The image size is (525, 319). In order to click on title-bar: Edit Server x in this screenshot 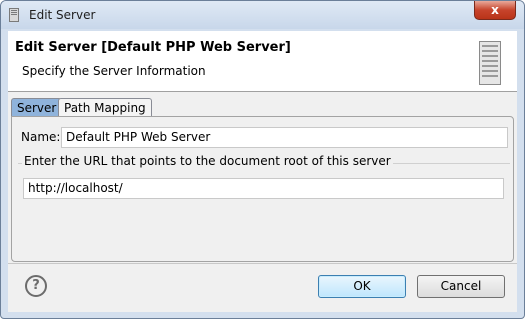, I will do `click(262, 15)`.